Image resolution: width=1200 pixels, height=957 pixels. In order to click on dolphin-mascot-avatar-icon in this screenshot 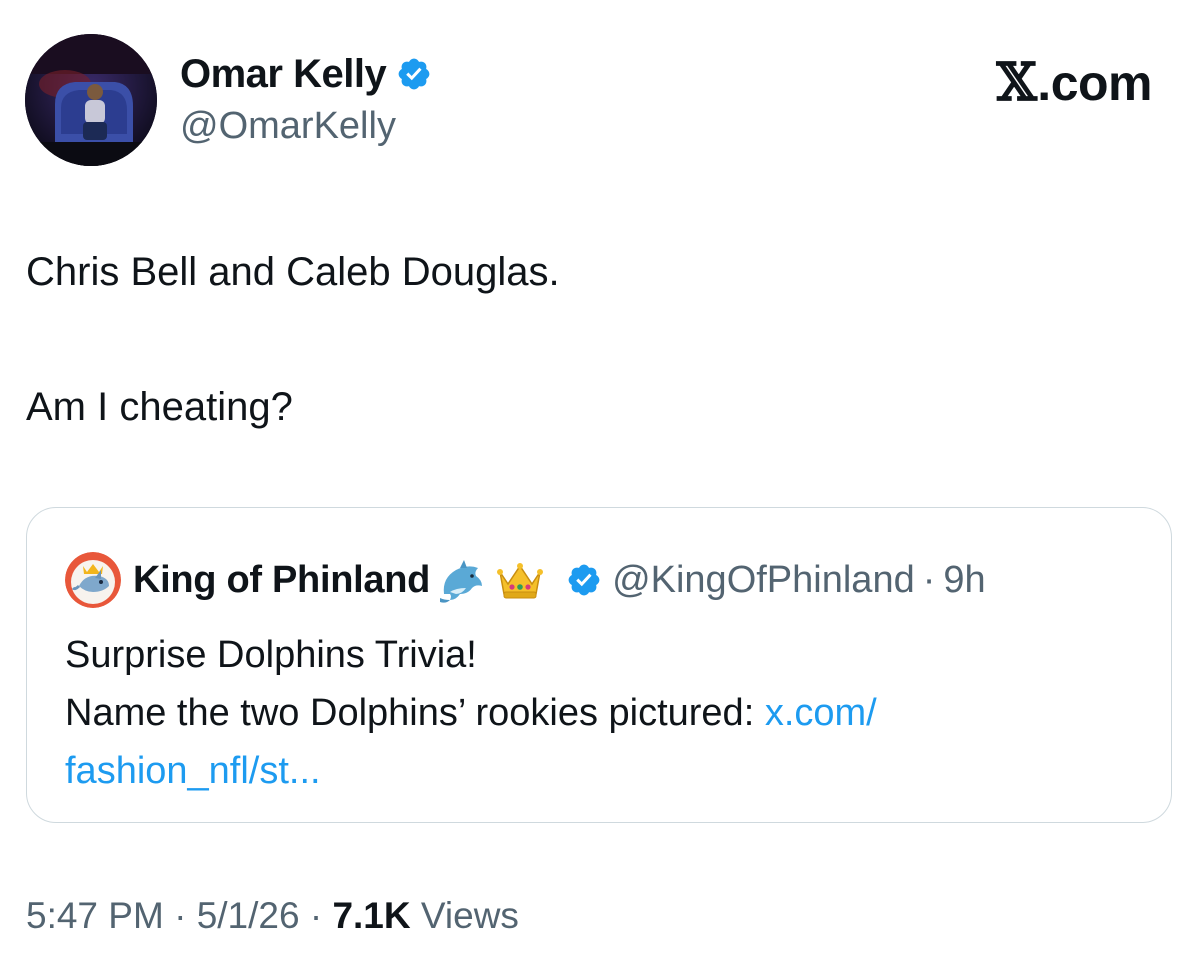, I will do `click(93, 580)`.